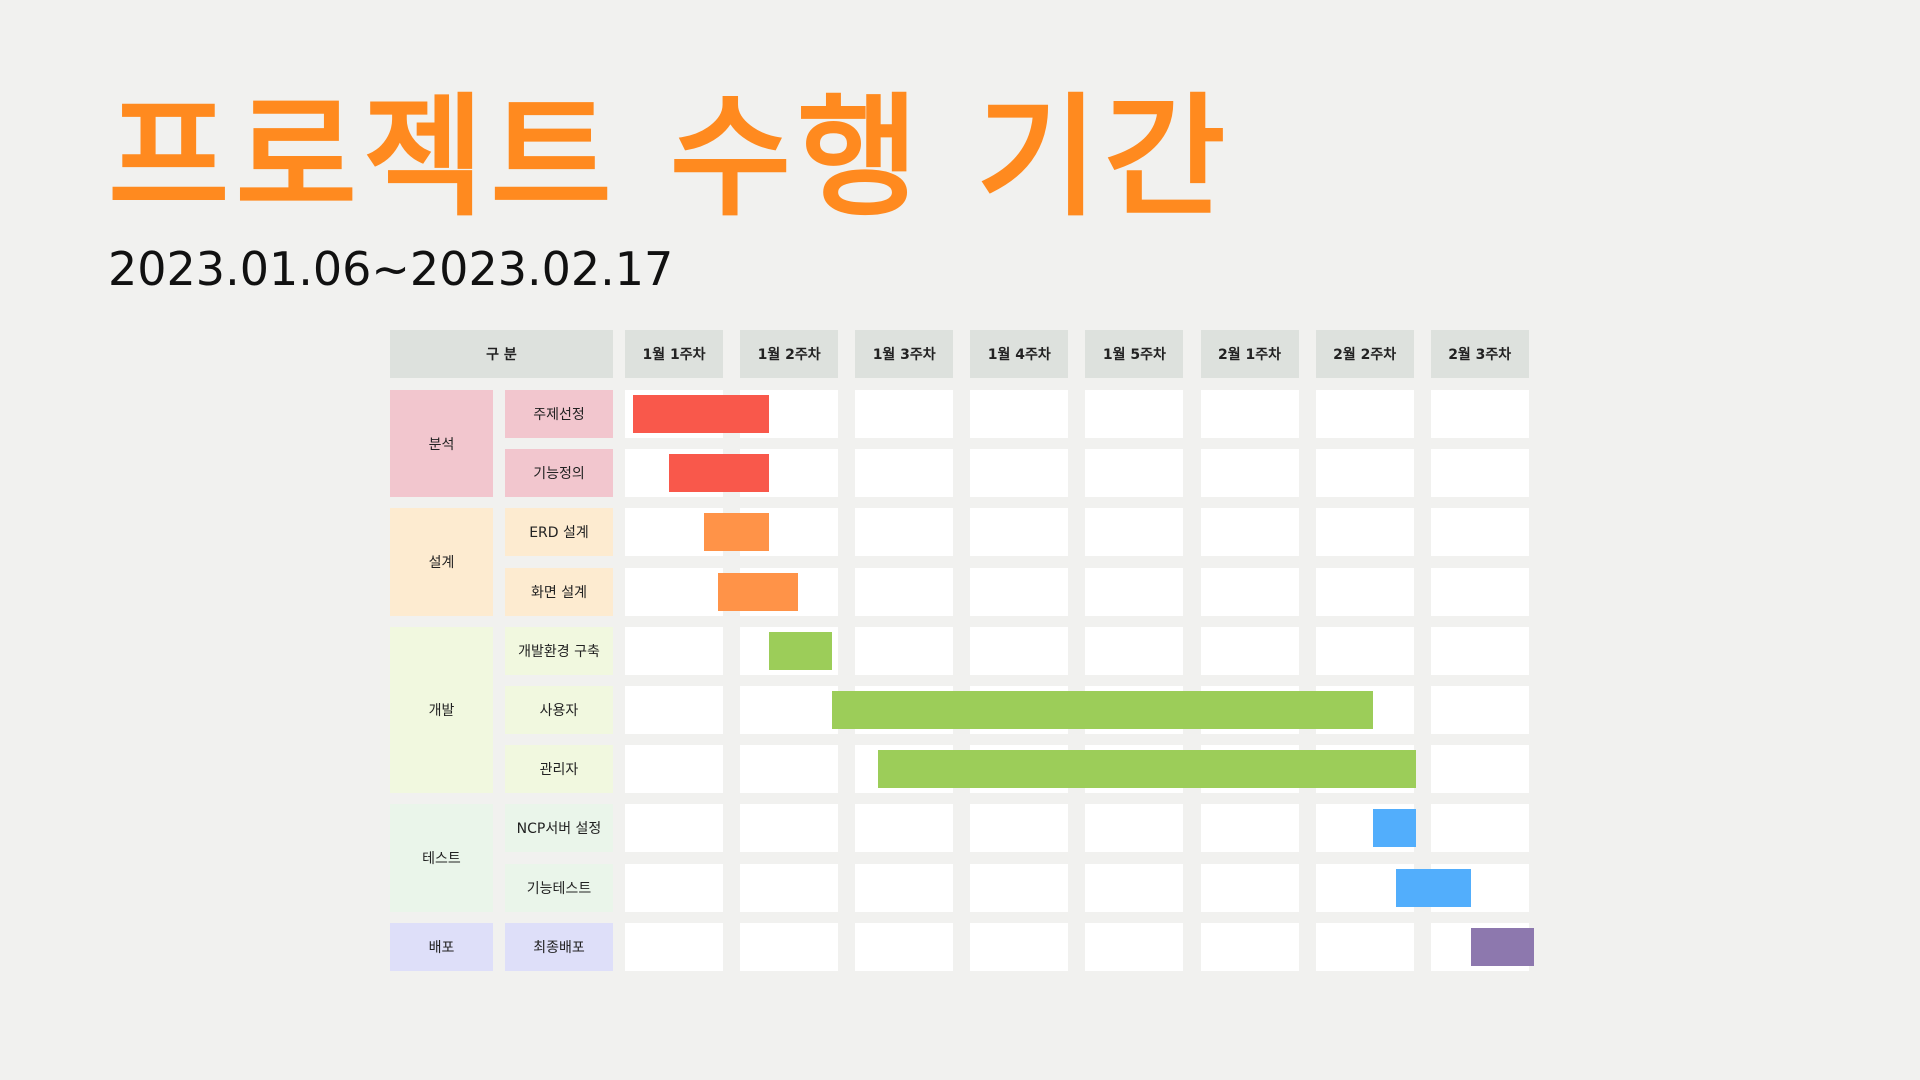  I want to click on task-cell: ERD 설계, so click(559, 532).